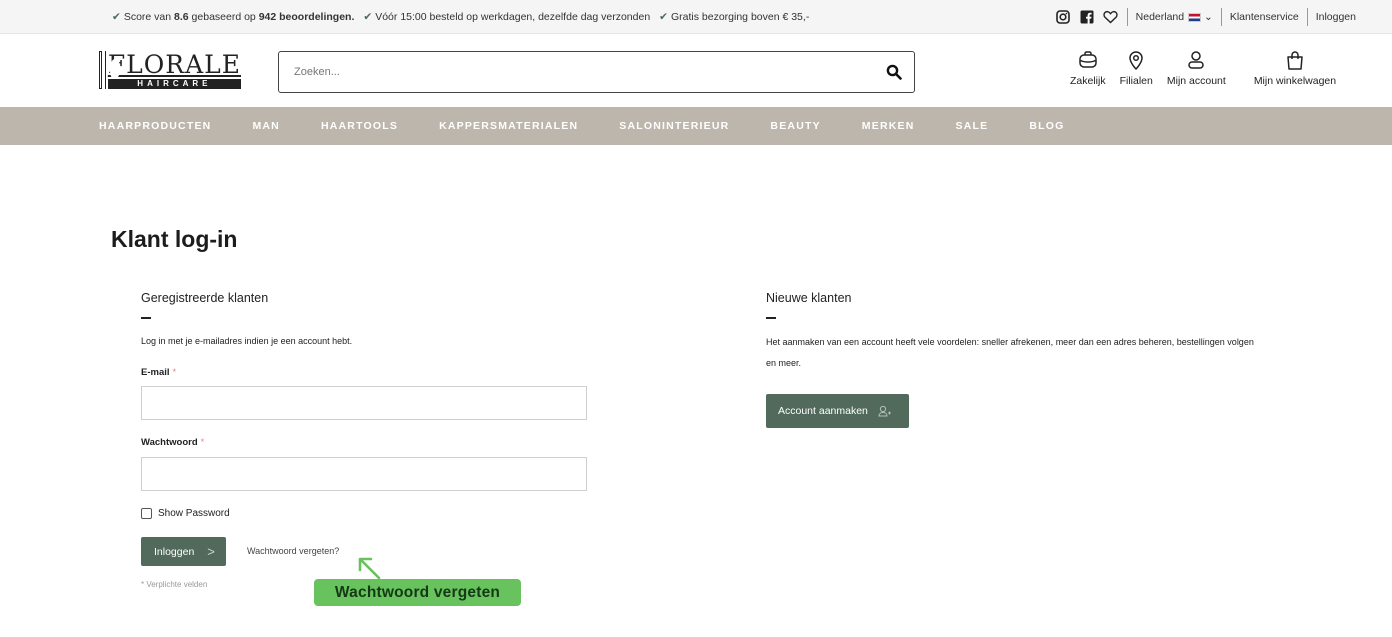  I want to click on logo-brand: FLORALE, so click(174, 64).